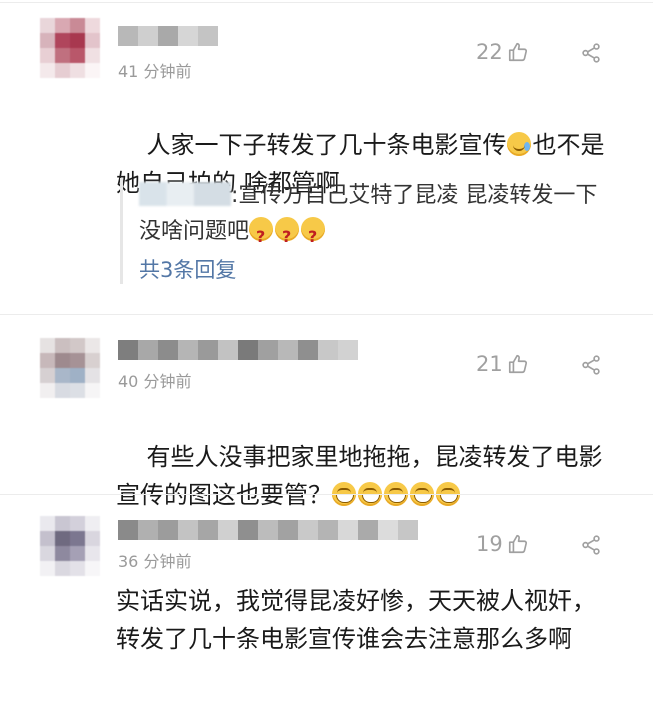 Image resolution: width=653 pixels, height=709 pixels. I want to click on like-count: 19, so click(489, 544).